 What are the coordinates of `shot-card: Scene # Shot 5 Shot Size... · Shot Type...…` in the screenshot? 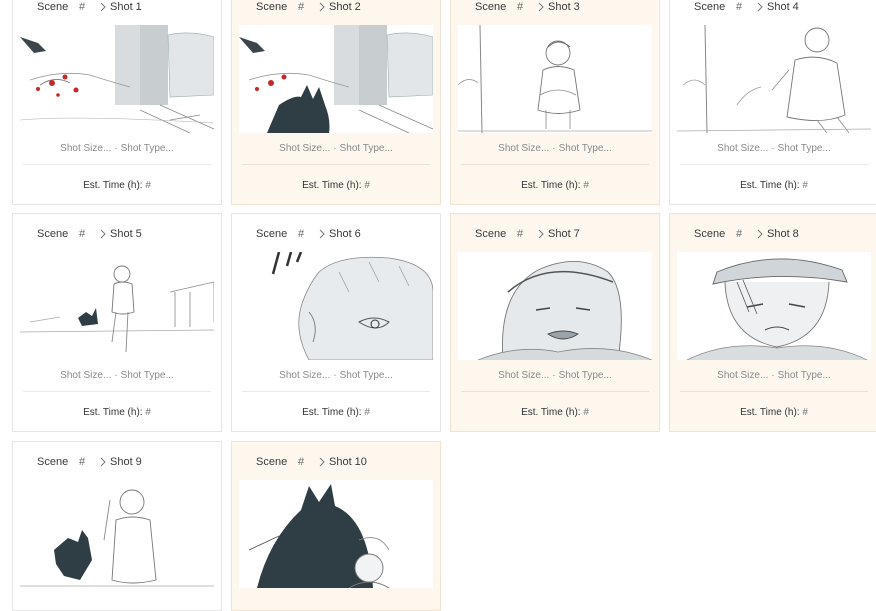 It's located at (117, 322).